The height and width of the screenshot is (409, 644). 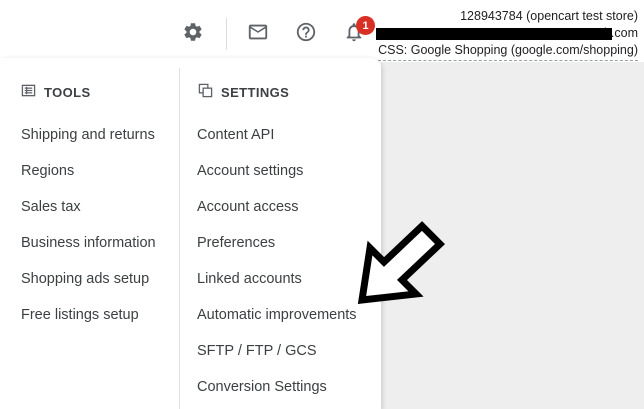 I want to click on redacted-email-block, so click(x=494, y=34).